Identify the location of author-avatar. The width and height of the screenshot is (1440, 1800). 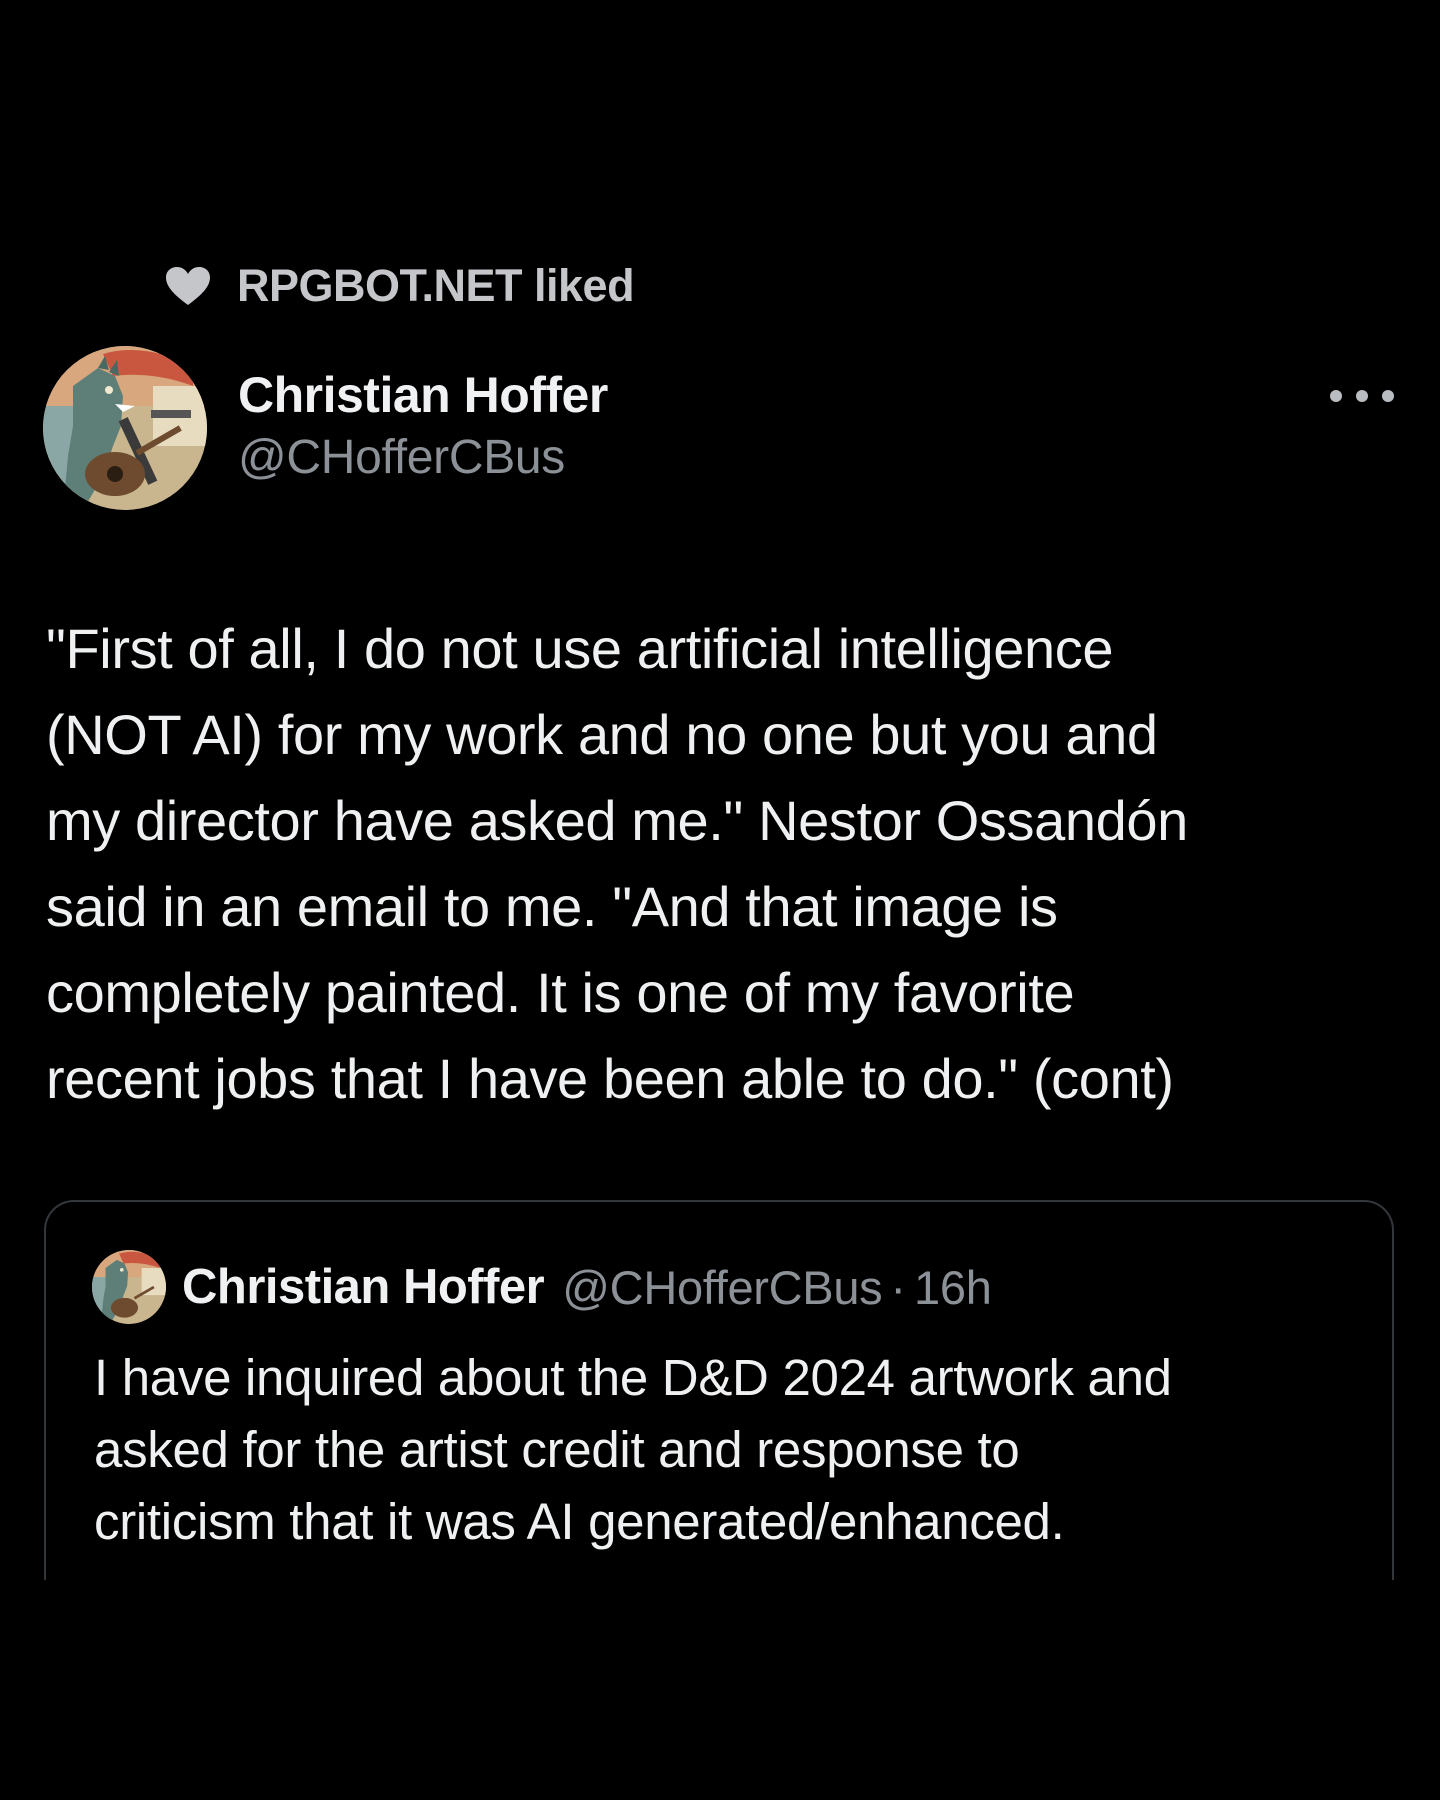
(125, 428).